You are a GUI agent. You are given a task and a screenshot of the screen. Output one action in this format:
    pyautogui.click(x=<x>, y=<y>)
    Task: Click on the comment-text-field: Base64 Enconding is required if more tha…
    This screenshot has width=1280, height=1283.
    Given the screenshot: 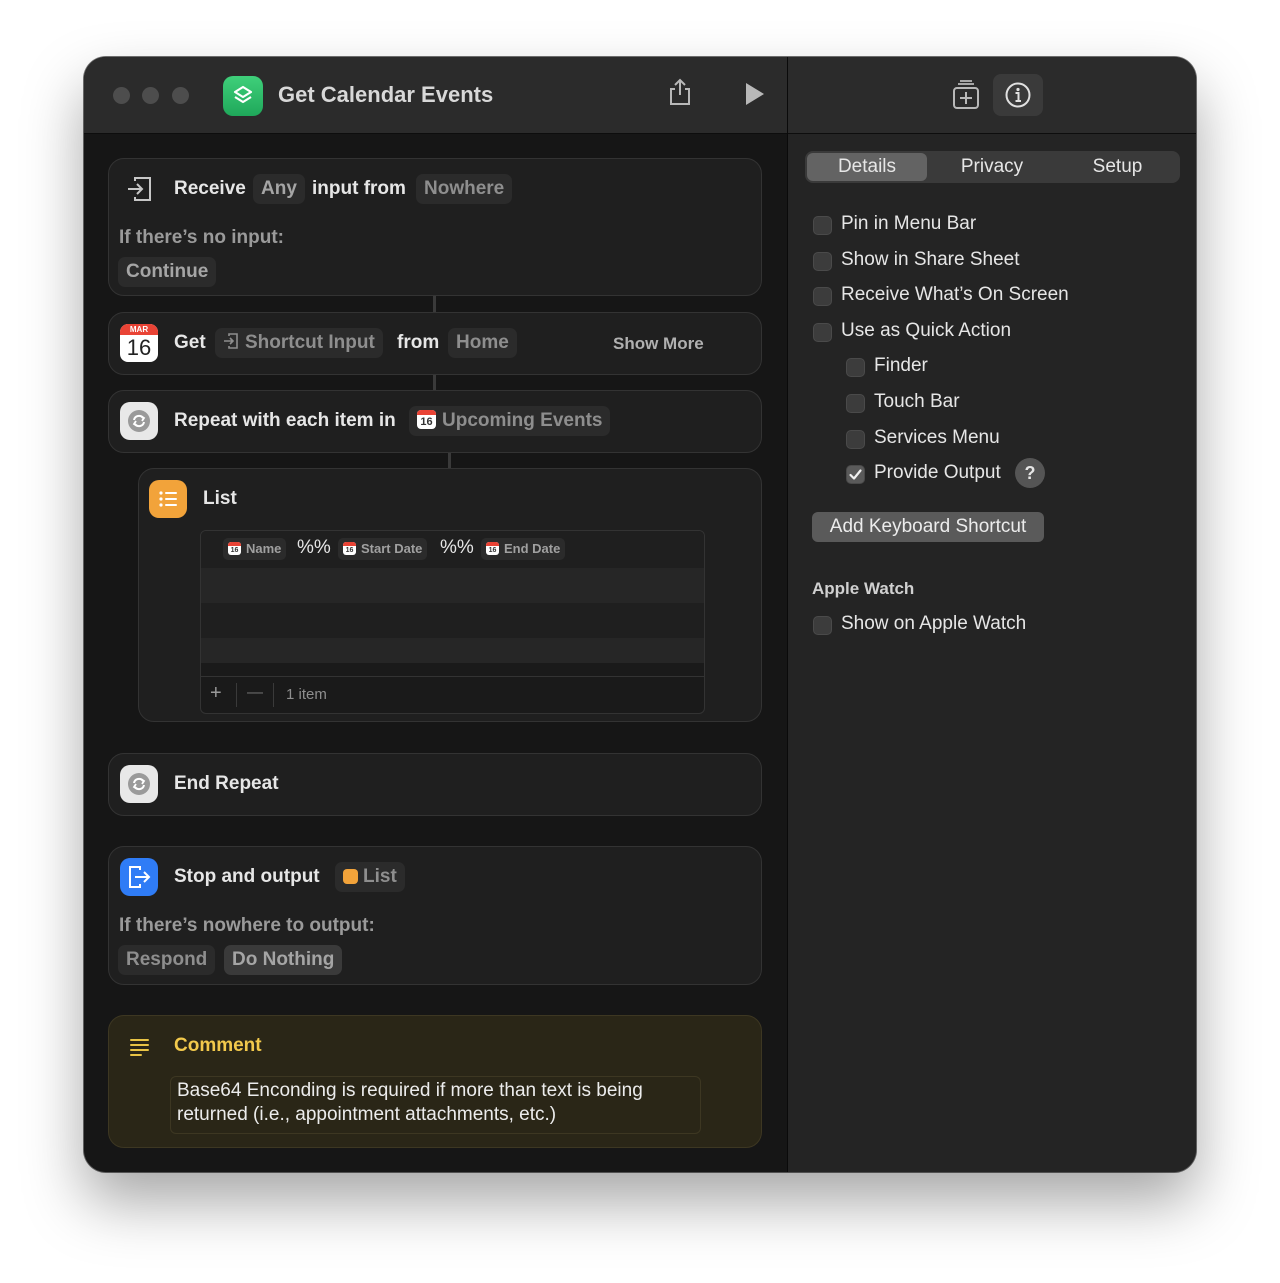 What is the action you would take?
    pyautogui.click(x=435, y=1105)
    